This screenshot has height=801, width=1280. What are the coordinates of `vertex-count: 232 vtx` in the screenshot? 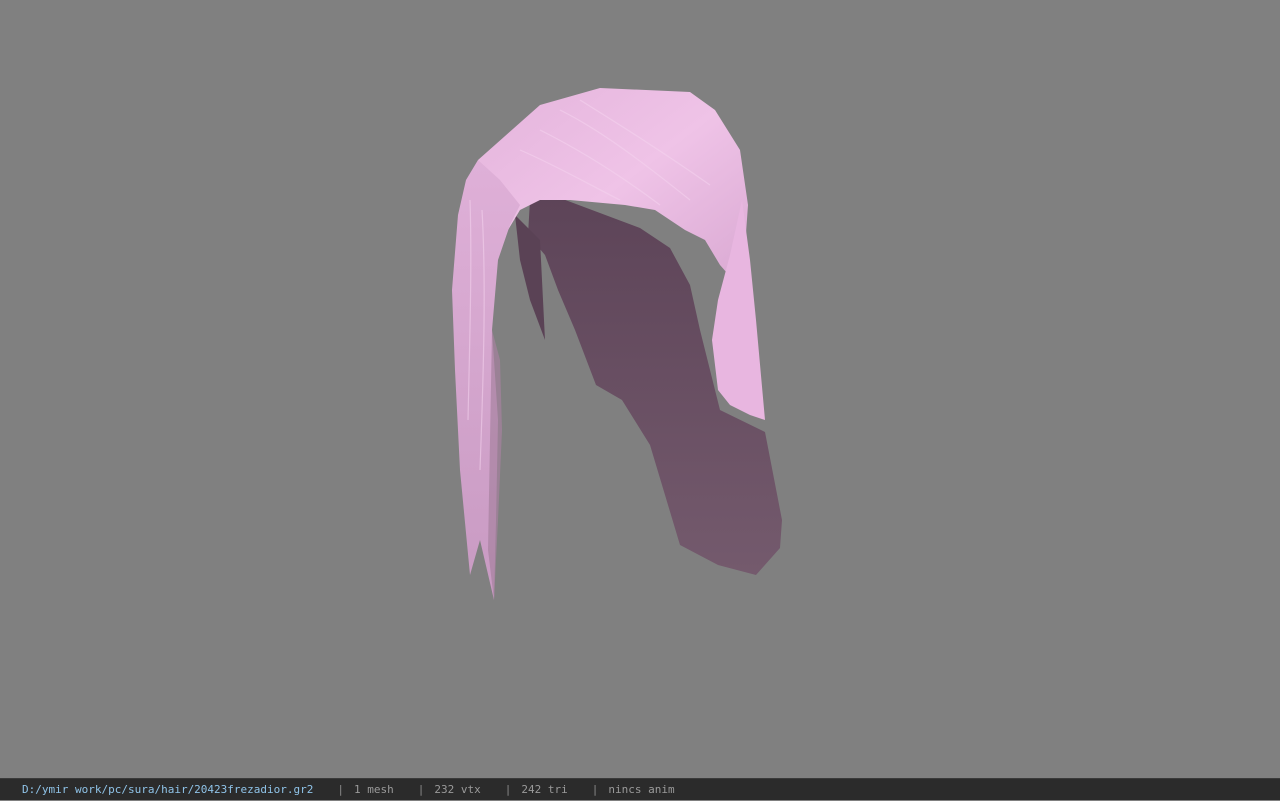 It's located at (457, 789).